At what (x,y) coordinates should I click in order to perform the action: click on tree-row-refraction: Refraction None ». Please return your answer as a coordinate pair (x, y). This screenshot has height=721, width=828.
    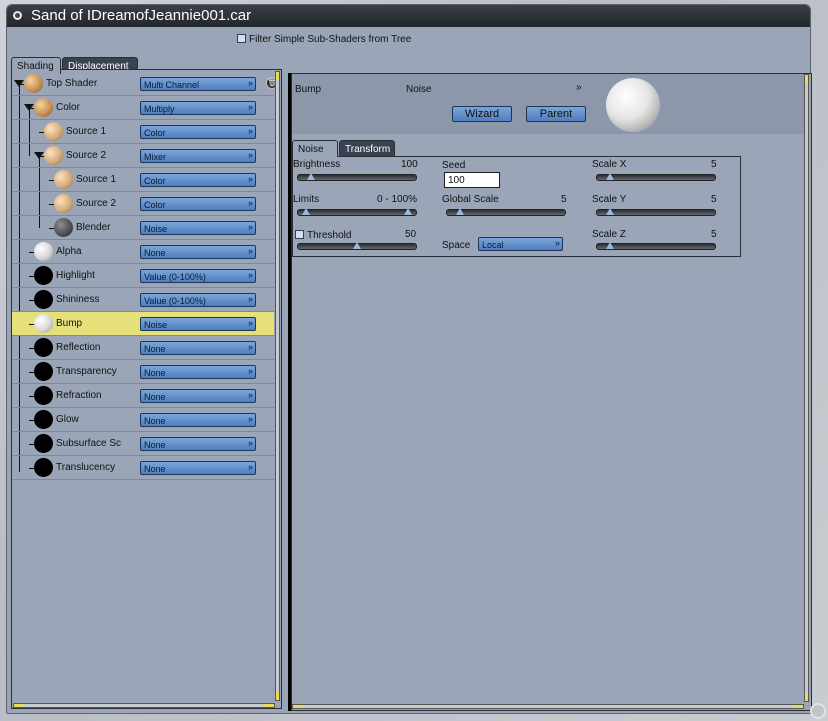
    Looking at the image, I should click on (143, 396).